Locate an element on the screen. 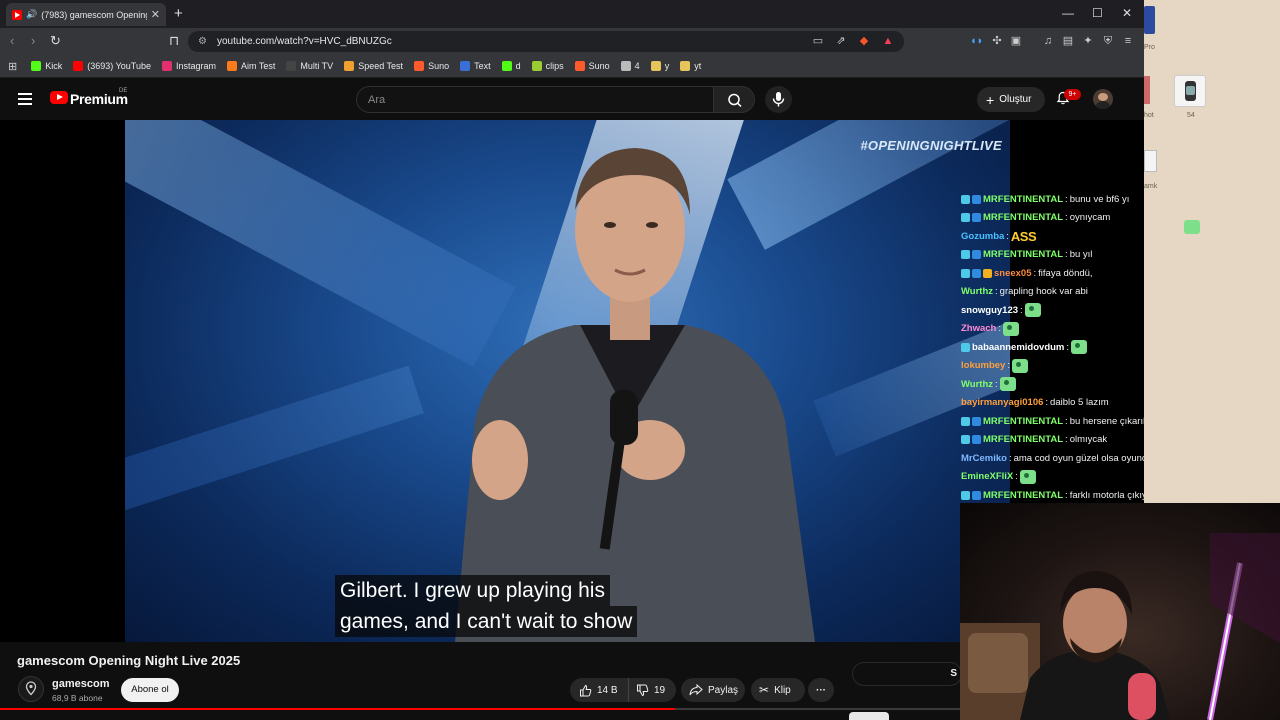  desktop-app-icon is located at coordinates (1149, 20).